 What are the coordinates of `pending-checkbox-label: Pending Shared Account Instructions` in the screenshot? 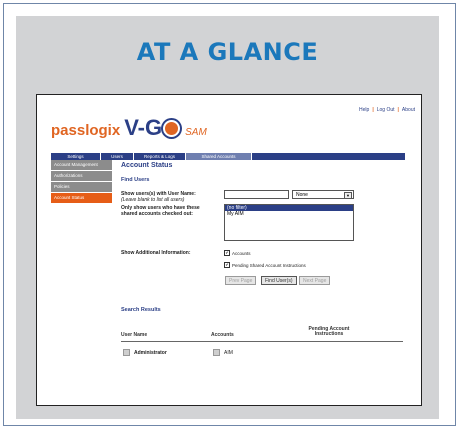 It's located at (269, 265).